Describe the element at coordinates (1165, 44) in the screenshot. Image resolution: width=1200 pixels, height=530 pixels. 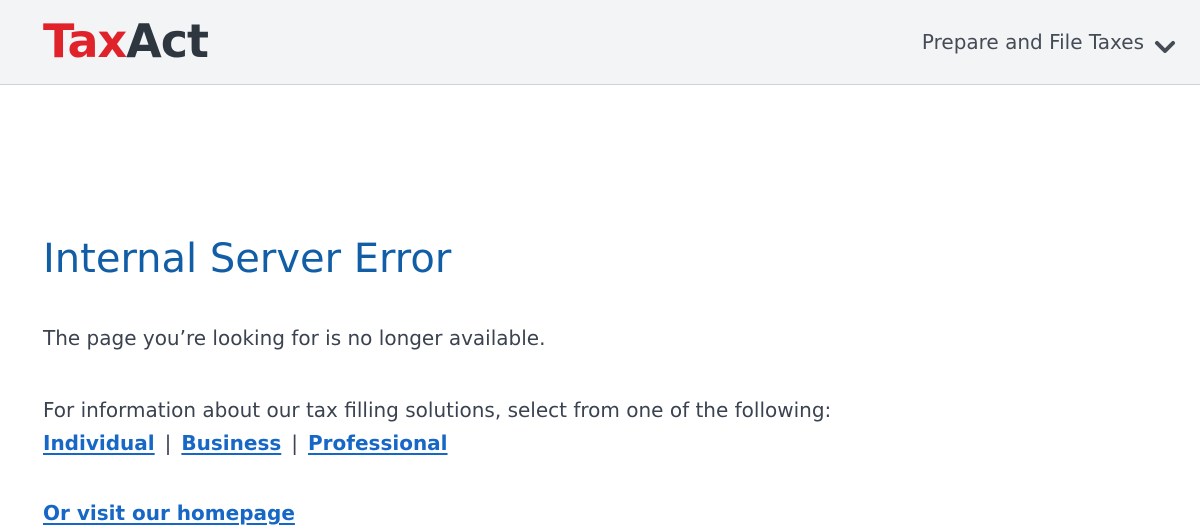
I see `chevron-down-icon` at that location.